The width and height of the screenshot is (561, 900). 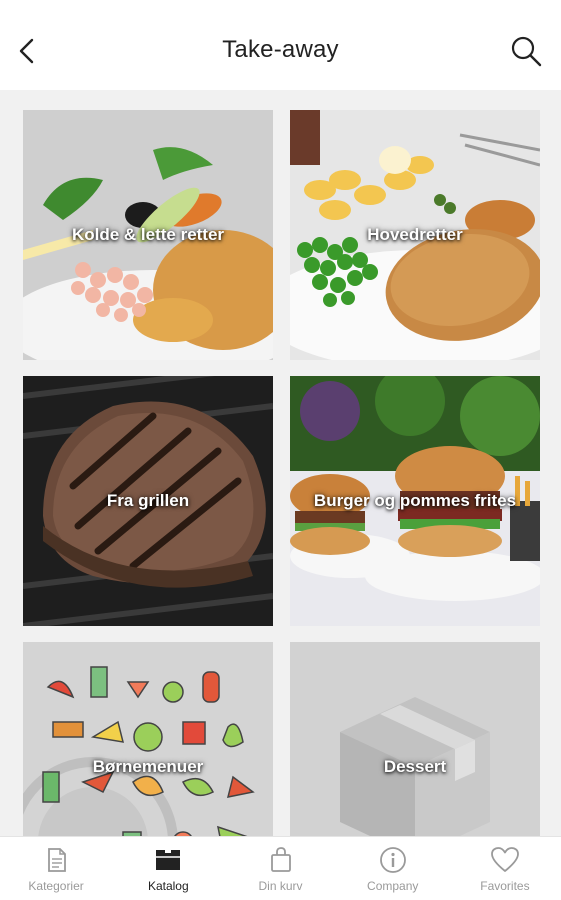 I want to click on nav-item-kategorier: Kategorier, so click(x=56, y=868).